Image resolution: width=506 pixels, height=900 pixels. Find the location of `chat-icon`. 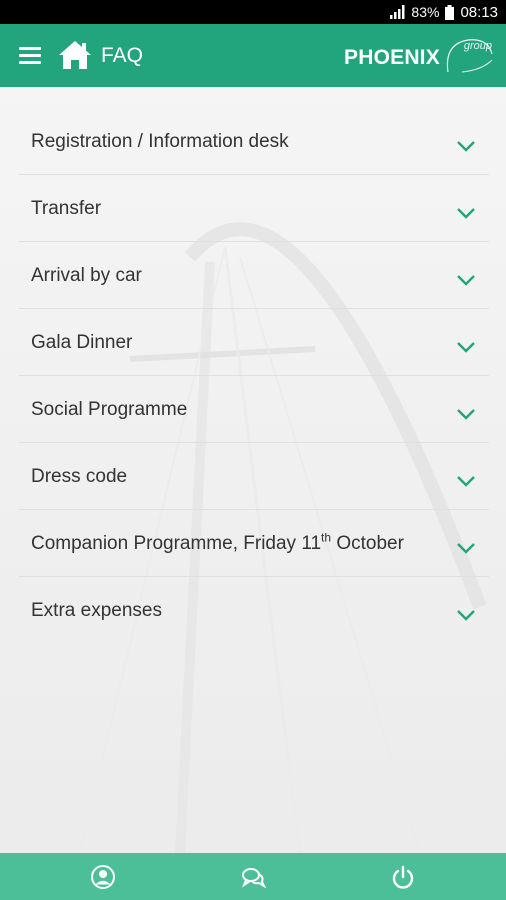

chat-icon is located at coordinates (253, 877).